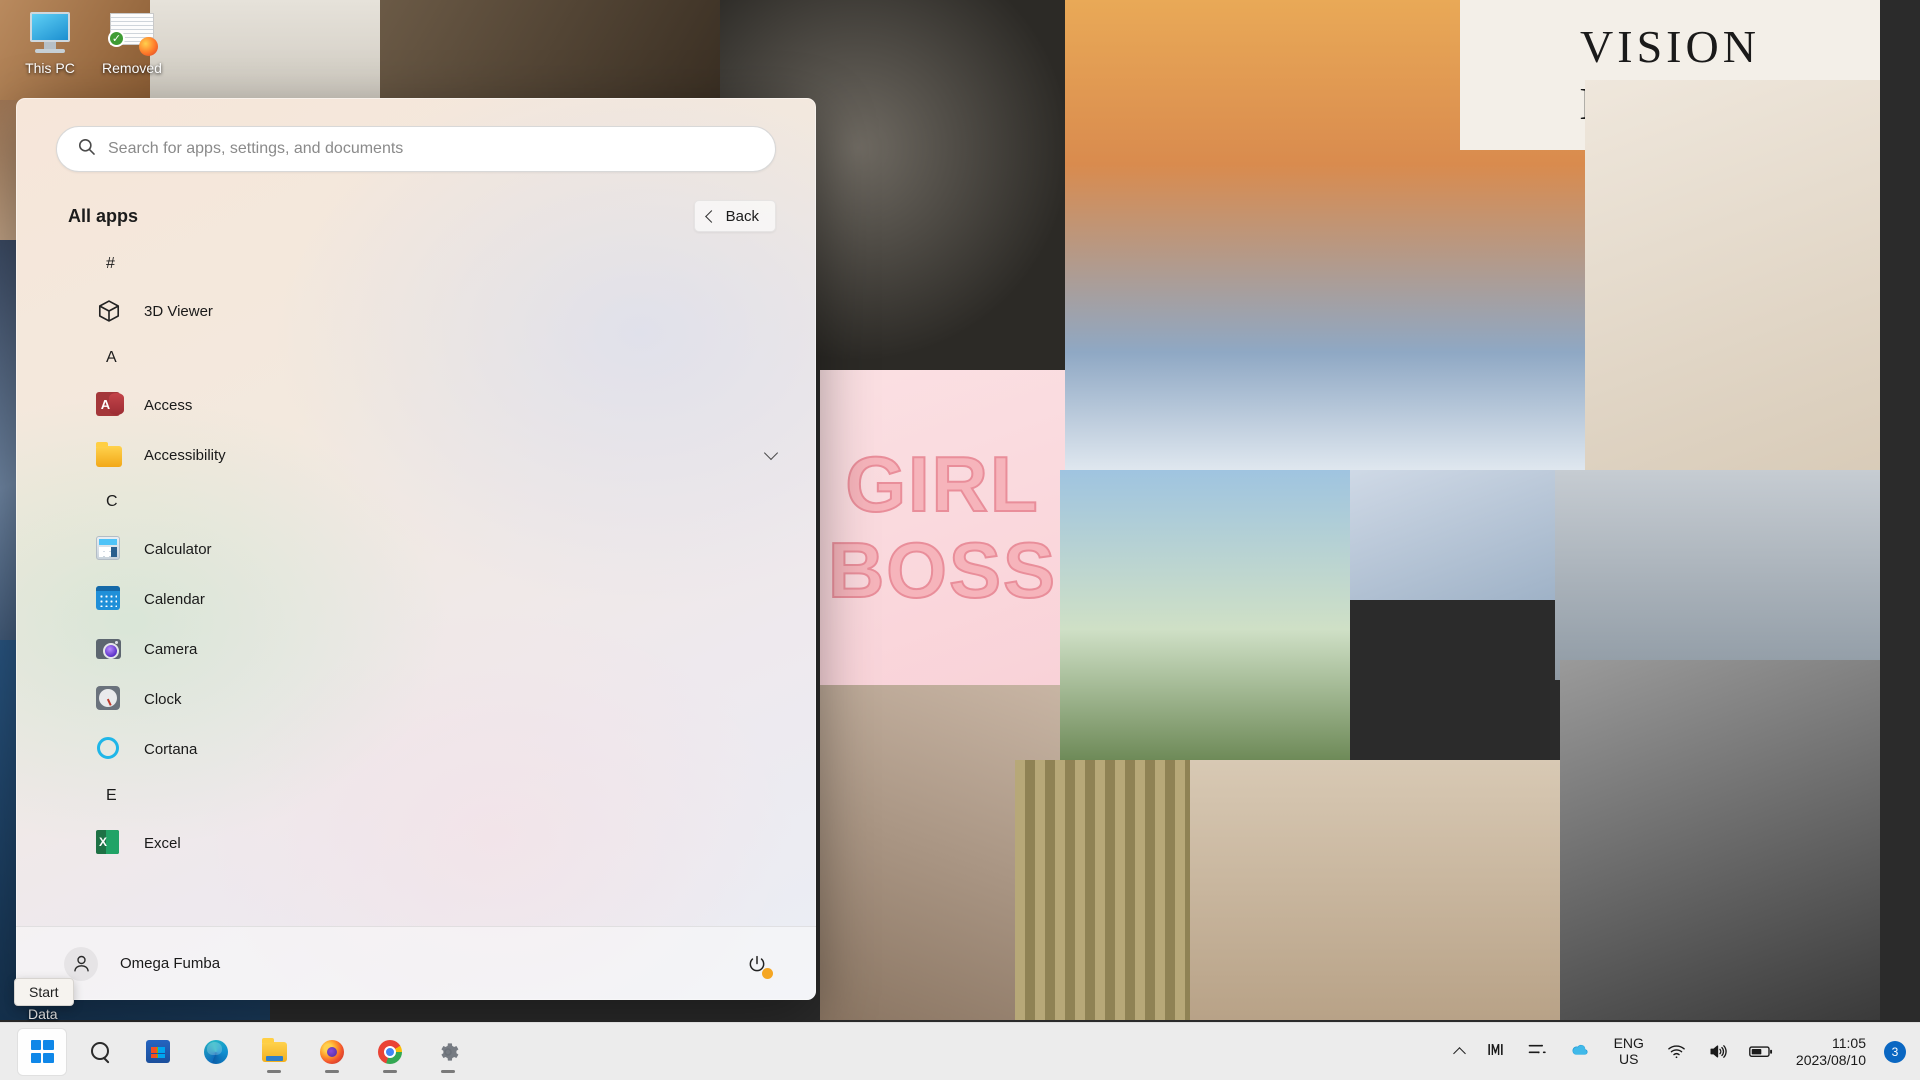 This screenshot has height=1080, width=1920. What do you see at coordinates (757, 964) in the screenshot?
I see `power-button` at bounding box center [757, 964].